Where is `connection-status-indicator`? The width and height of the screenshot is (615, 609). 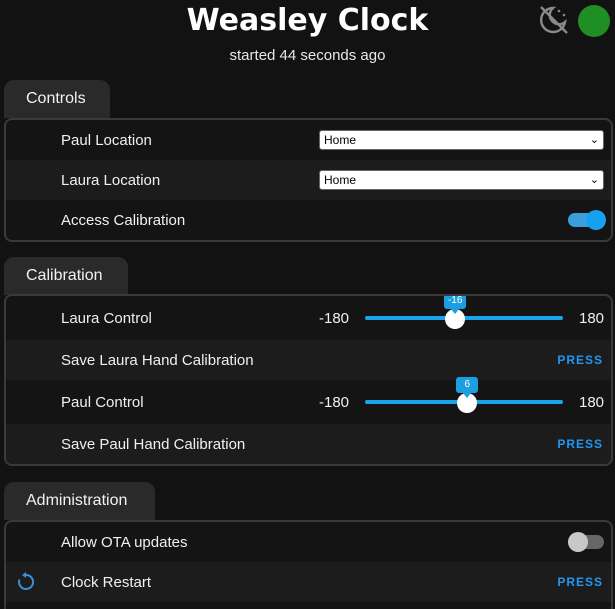 connection-status-indicator is located at coordinates (594, 21).